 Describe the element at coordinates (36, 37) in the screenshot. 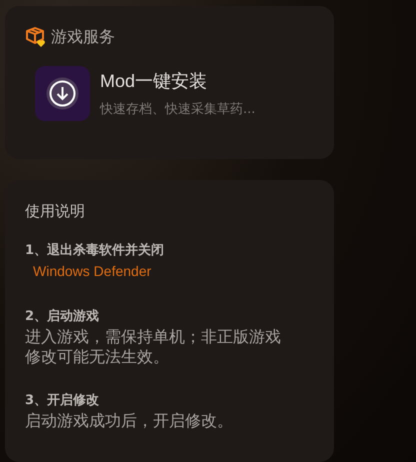

I see `package-icon` at that location.